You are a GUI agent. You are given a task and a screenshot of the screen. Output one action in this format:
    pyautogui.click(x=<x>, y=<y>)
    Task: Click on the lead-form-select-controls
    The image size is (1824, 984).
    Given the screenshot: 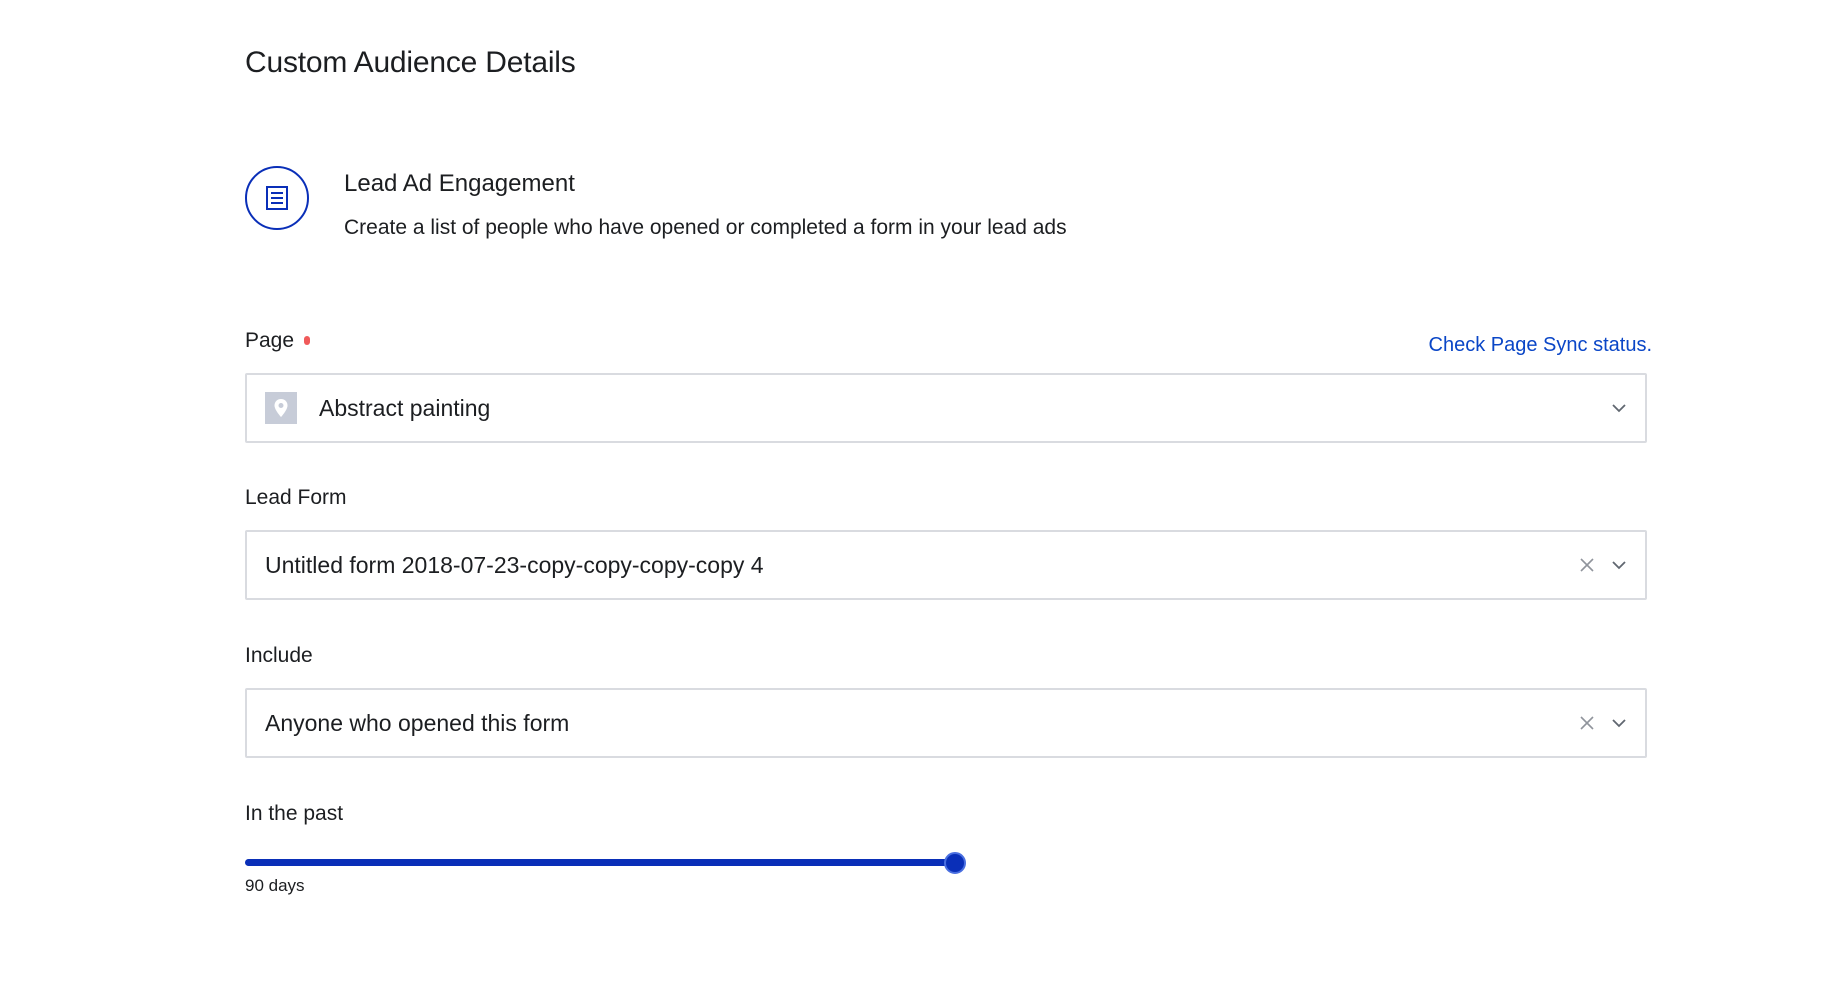 What is the action you would take?
    pyautogui.click(x=1603, y=565)
    